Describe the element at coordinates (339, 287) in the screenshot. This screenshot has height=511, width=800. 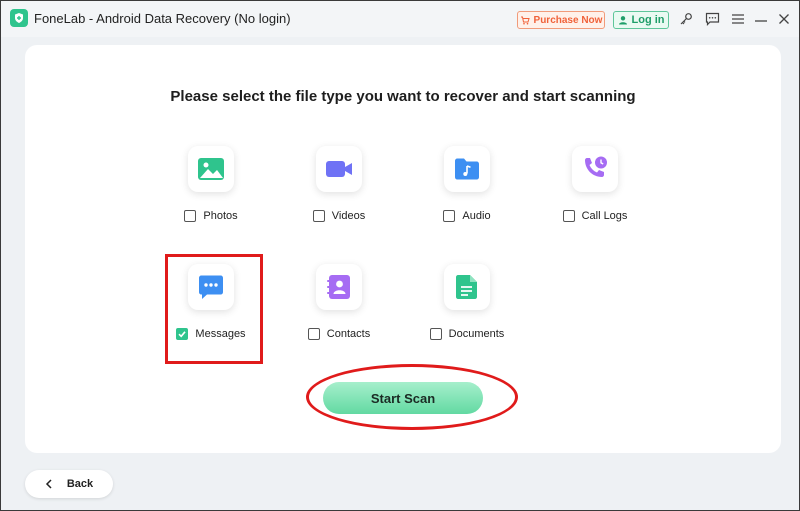
I see `contacts-icon` at that location.